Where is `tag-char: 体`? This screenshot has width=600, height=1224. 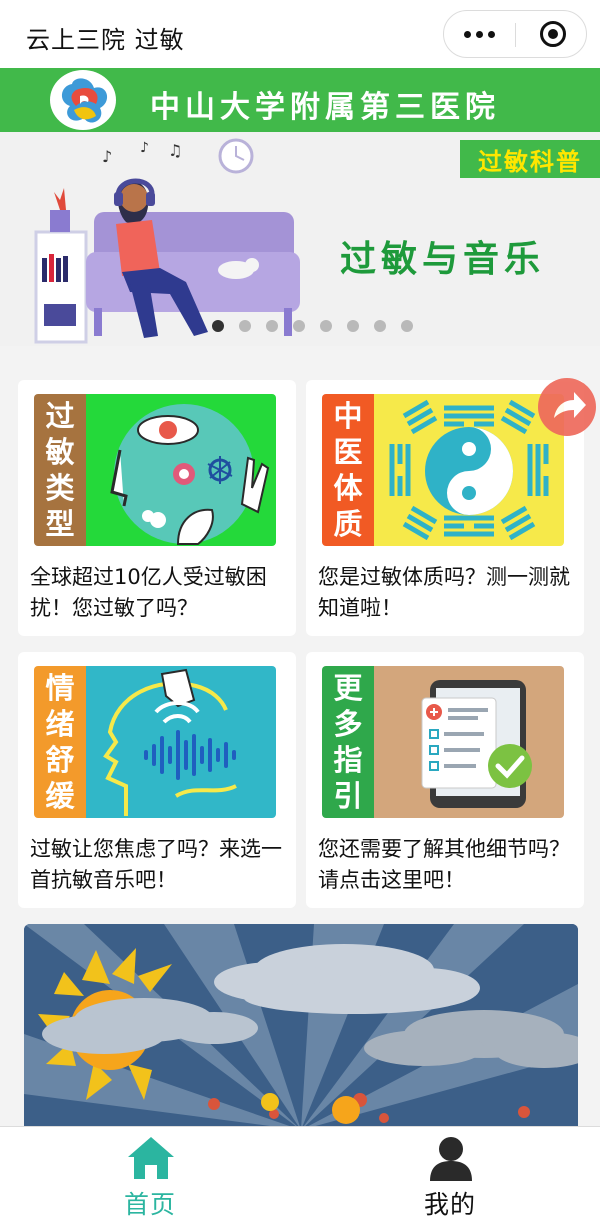
tag-char: 体 is located at coordinates (348, 488).